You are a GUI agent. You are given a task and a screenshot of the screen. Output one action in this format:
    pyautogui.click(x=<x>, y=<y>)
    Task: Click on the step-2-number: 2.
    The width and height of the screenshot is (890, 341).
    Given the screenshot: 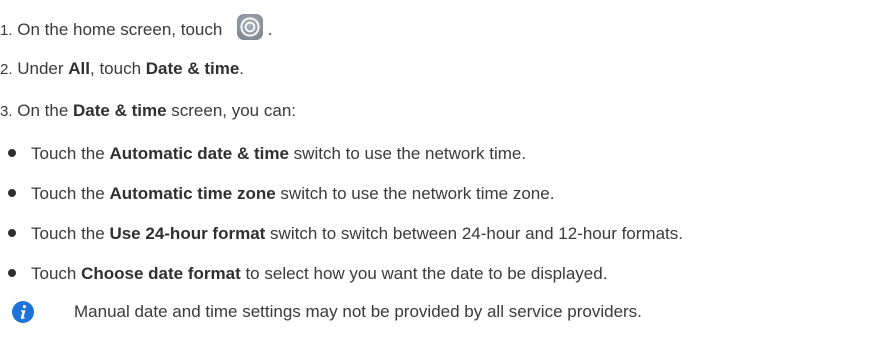 What is the action you would take?
    pyautogui.click(x=6, y=69)
    